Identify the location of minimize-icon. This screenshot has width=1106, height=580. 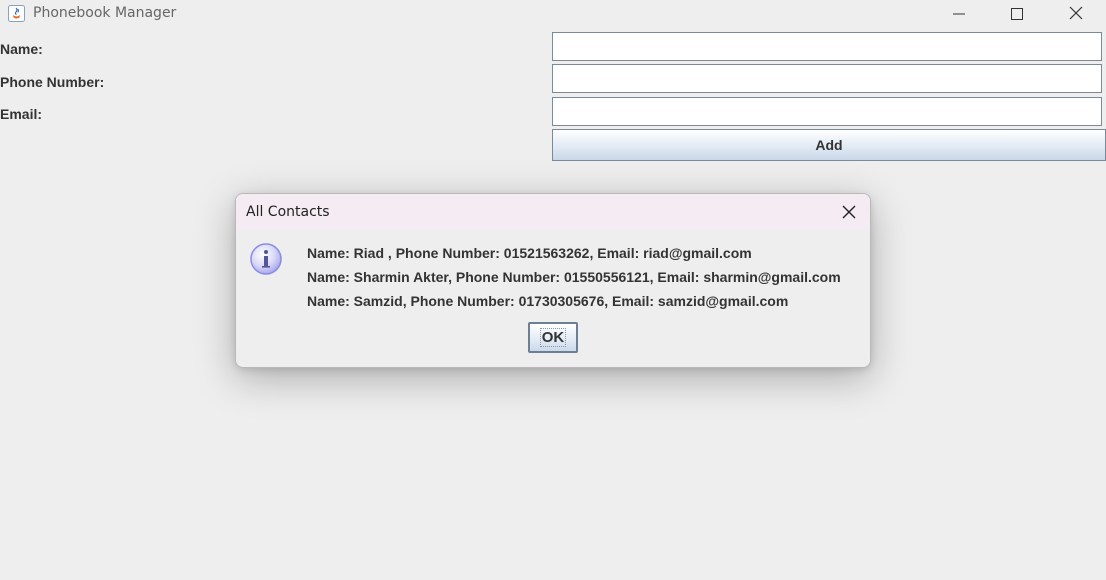
(959, 14).